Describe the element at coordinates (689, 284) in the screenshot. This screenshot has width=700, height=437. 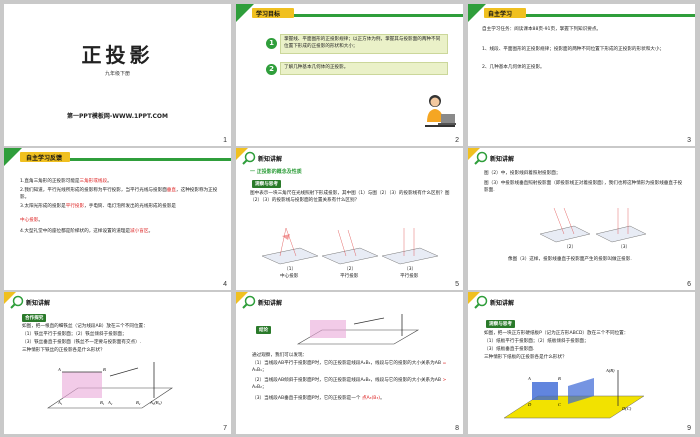
I see `slide-number: 6` at that location.